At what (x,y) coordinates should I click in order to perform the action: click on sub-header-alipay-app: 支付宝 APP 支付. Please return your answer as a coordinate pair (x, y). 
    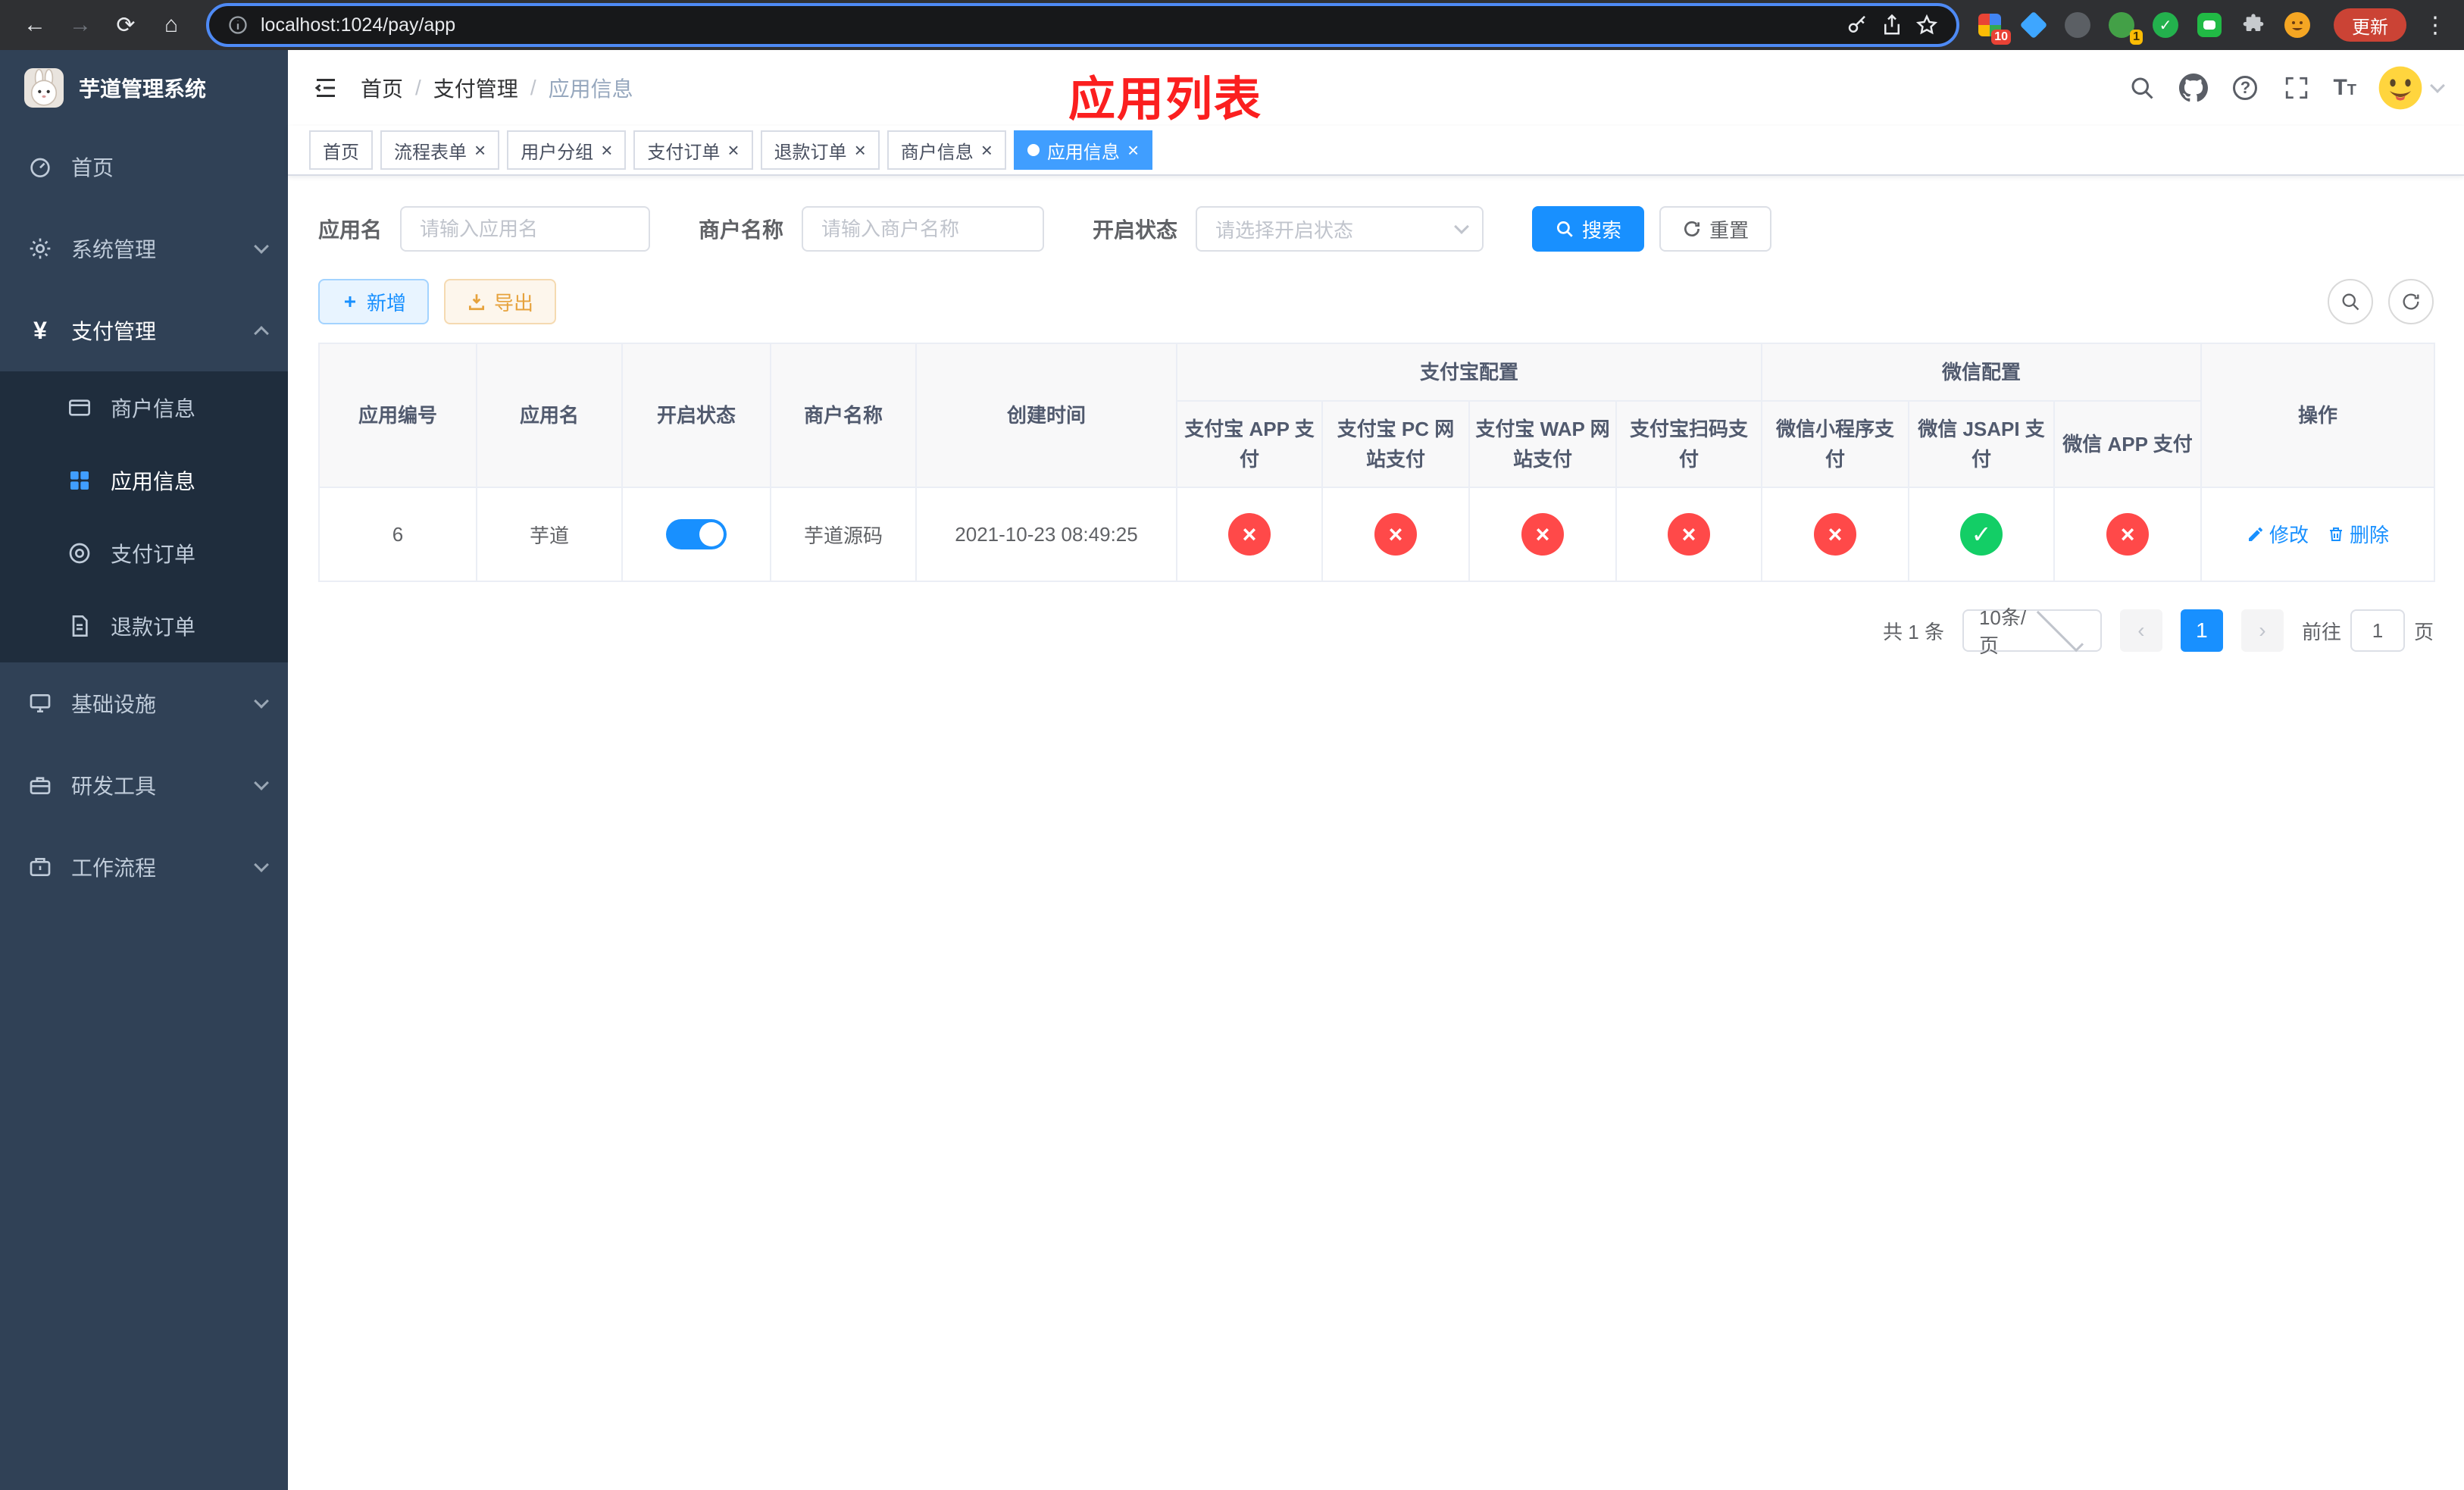
    Looking at the image, I should click on (1249, 444).